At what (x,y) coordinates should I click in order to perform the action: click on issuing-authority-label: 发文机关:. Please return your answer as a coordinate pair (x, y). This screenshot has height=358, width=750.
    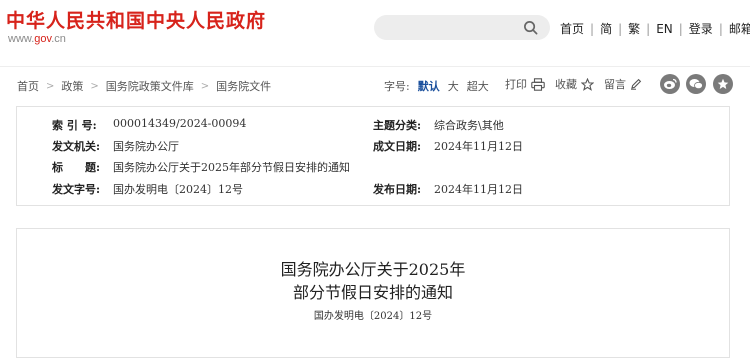
    Looking at the image, I should click on (76, 146).